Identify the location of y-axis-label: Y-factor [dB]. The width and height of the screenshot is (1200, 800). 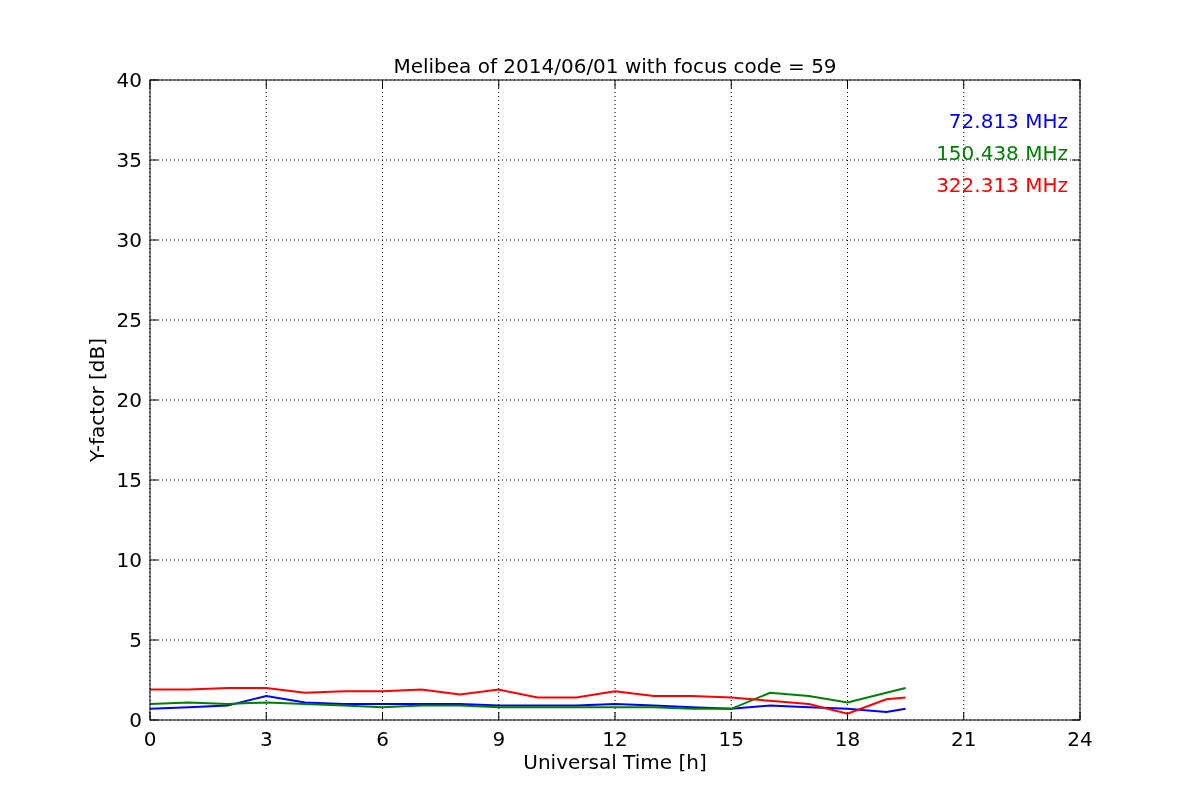
(97, 400).